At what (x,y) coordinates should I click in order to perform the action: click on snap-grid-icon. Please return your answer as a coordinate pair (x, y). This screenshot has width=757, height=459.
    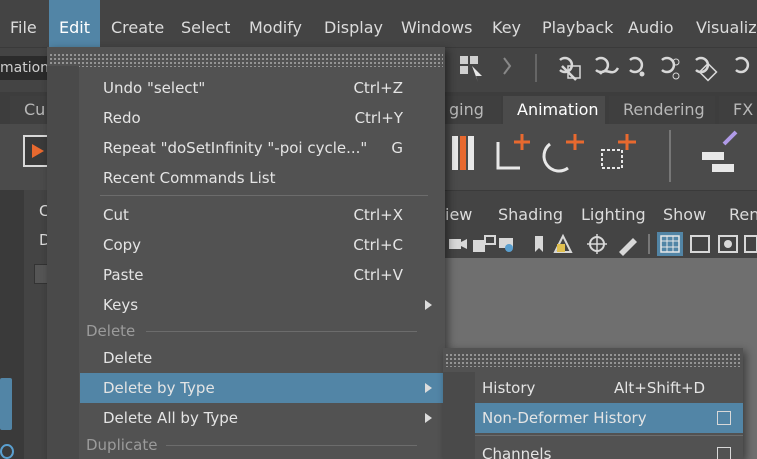
    Looking at the image, I should click on (570, 68).